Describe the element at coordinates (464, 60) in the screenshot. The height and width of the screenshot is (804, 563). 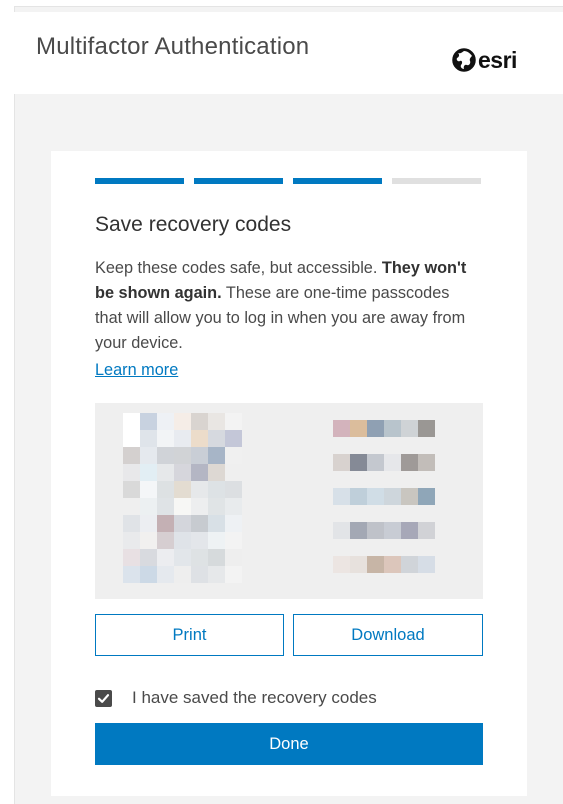
I see `globe-icon` at that location.